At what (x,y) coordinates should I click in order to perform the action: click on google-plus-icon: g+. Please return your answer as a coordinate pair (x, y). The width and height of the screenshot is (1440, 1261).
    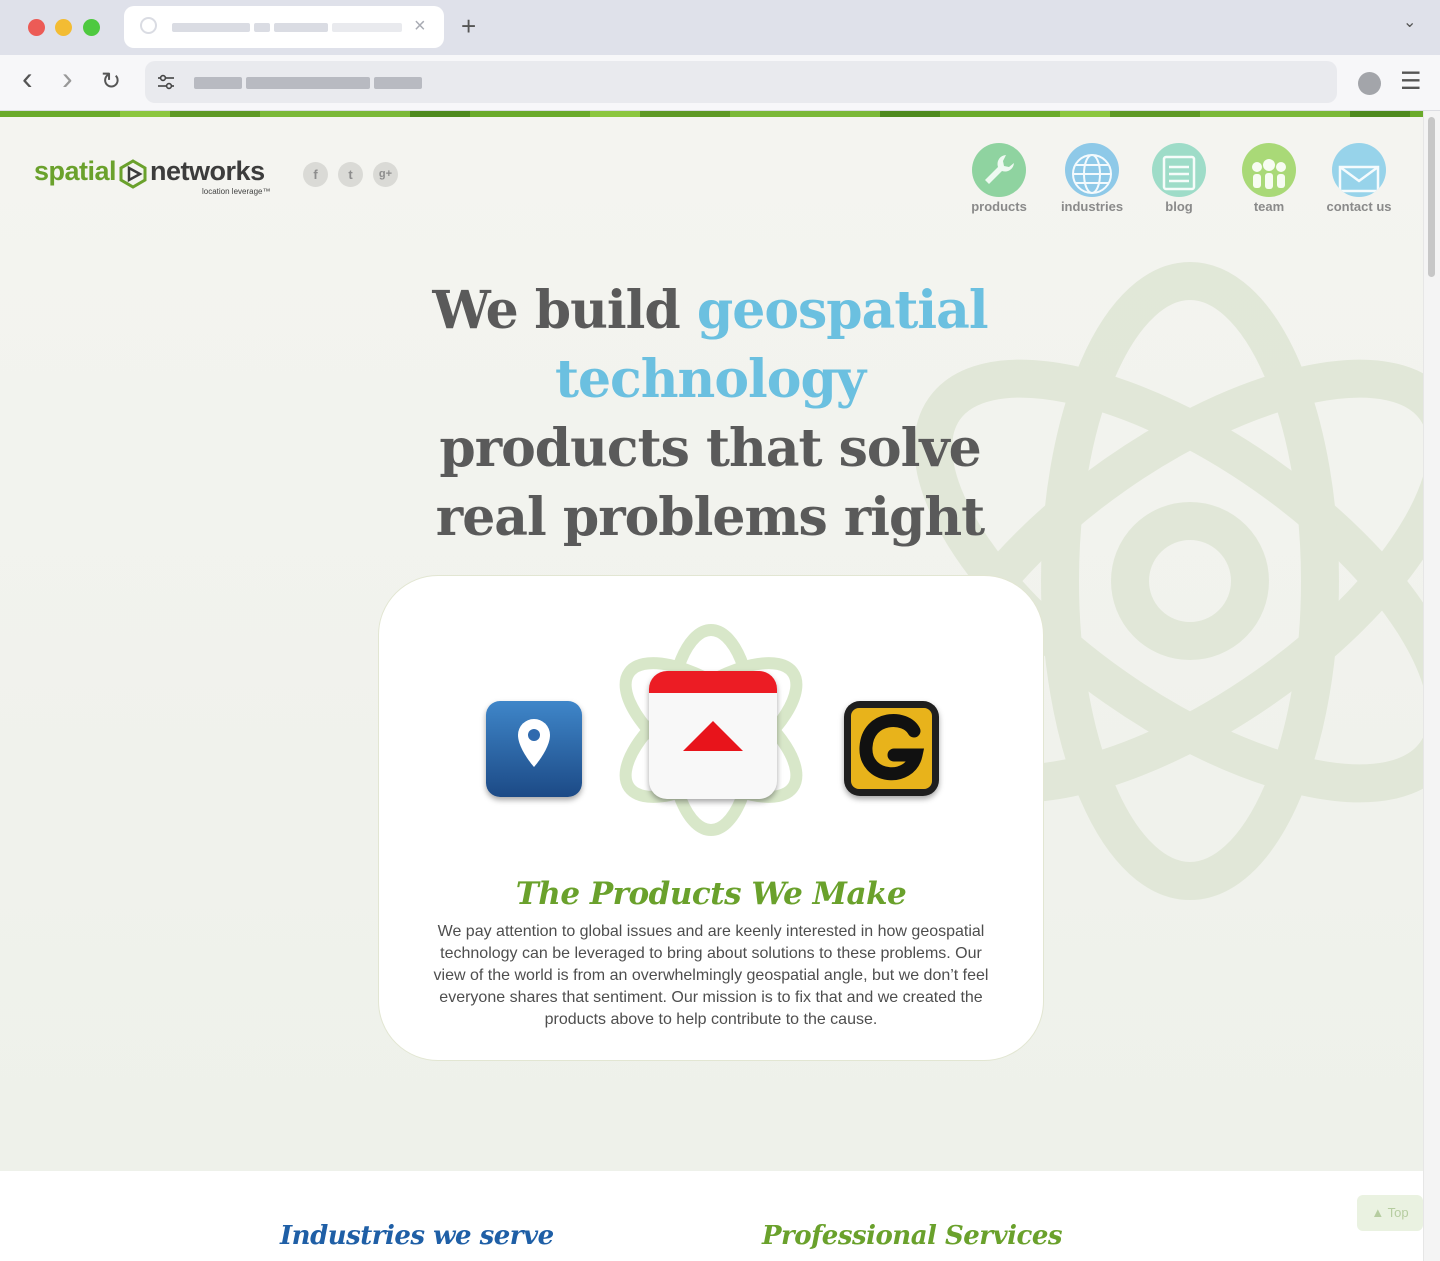
    Looking at the image, I should click on (385, 174).